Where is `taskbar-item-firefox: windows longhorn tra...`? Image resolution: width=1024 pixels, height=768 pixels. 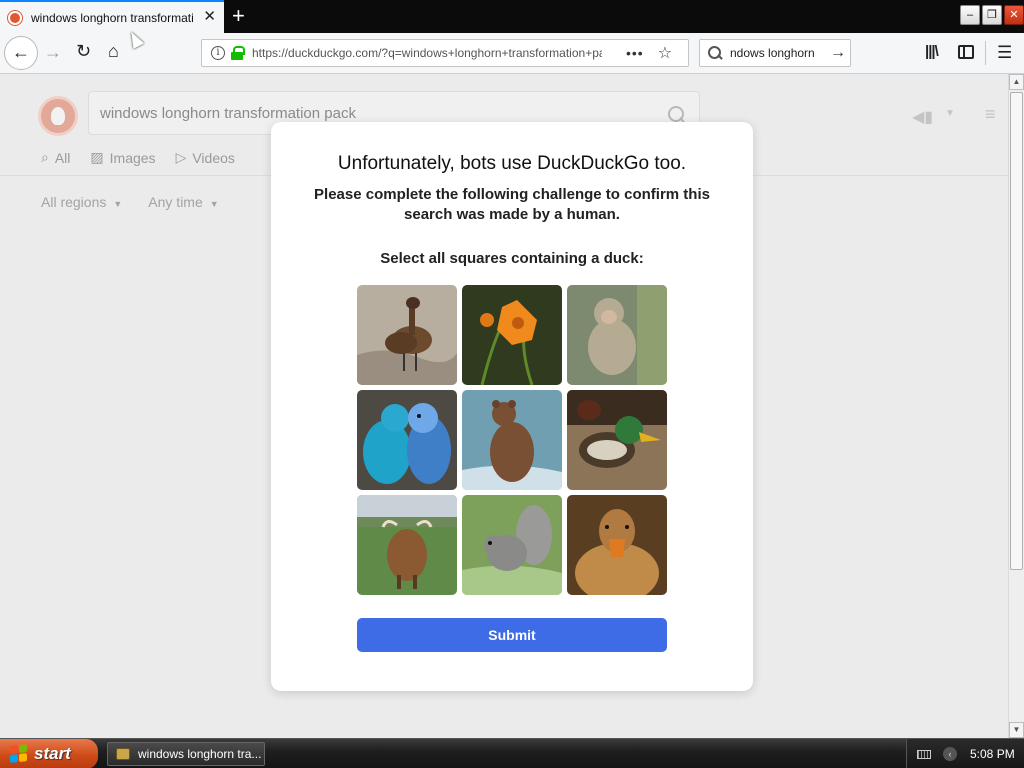
taskbar-item-firefox: windows longhorn tra... is located at coordinates (186, 754).